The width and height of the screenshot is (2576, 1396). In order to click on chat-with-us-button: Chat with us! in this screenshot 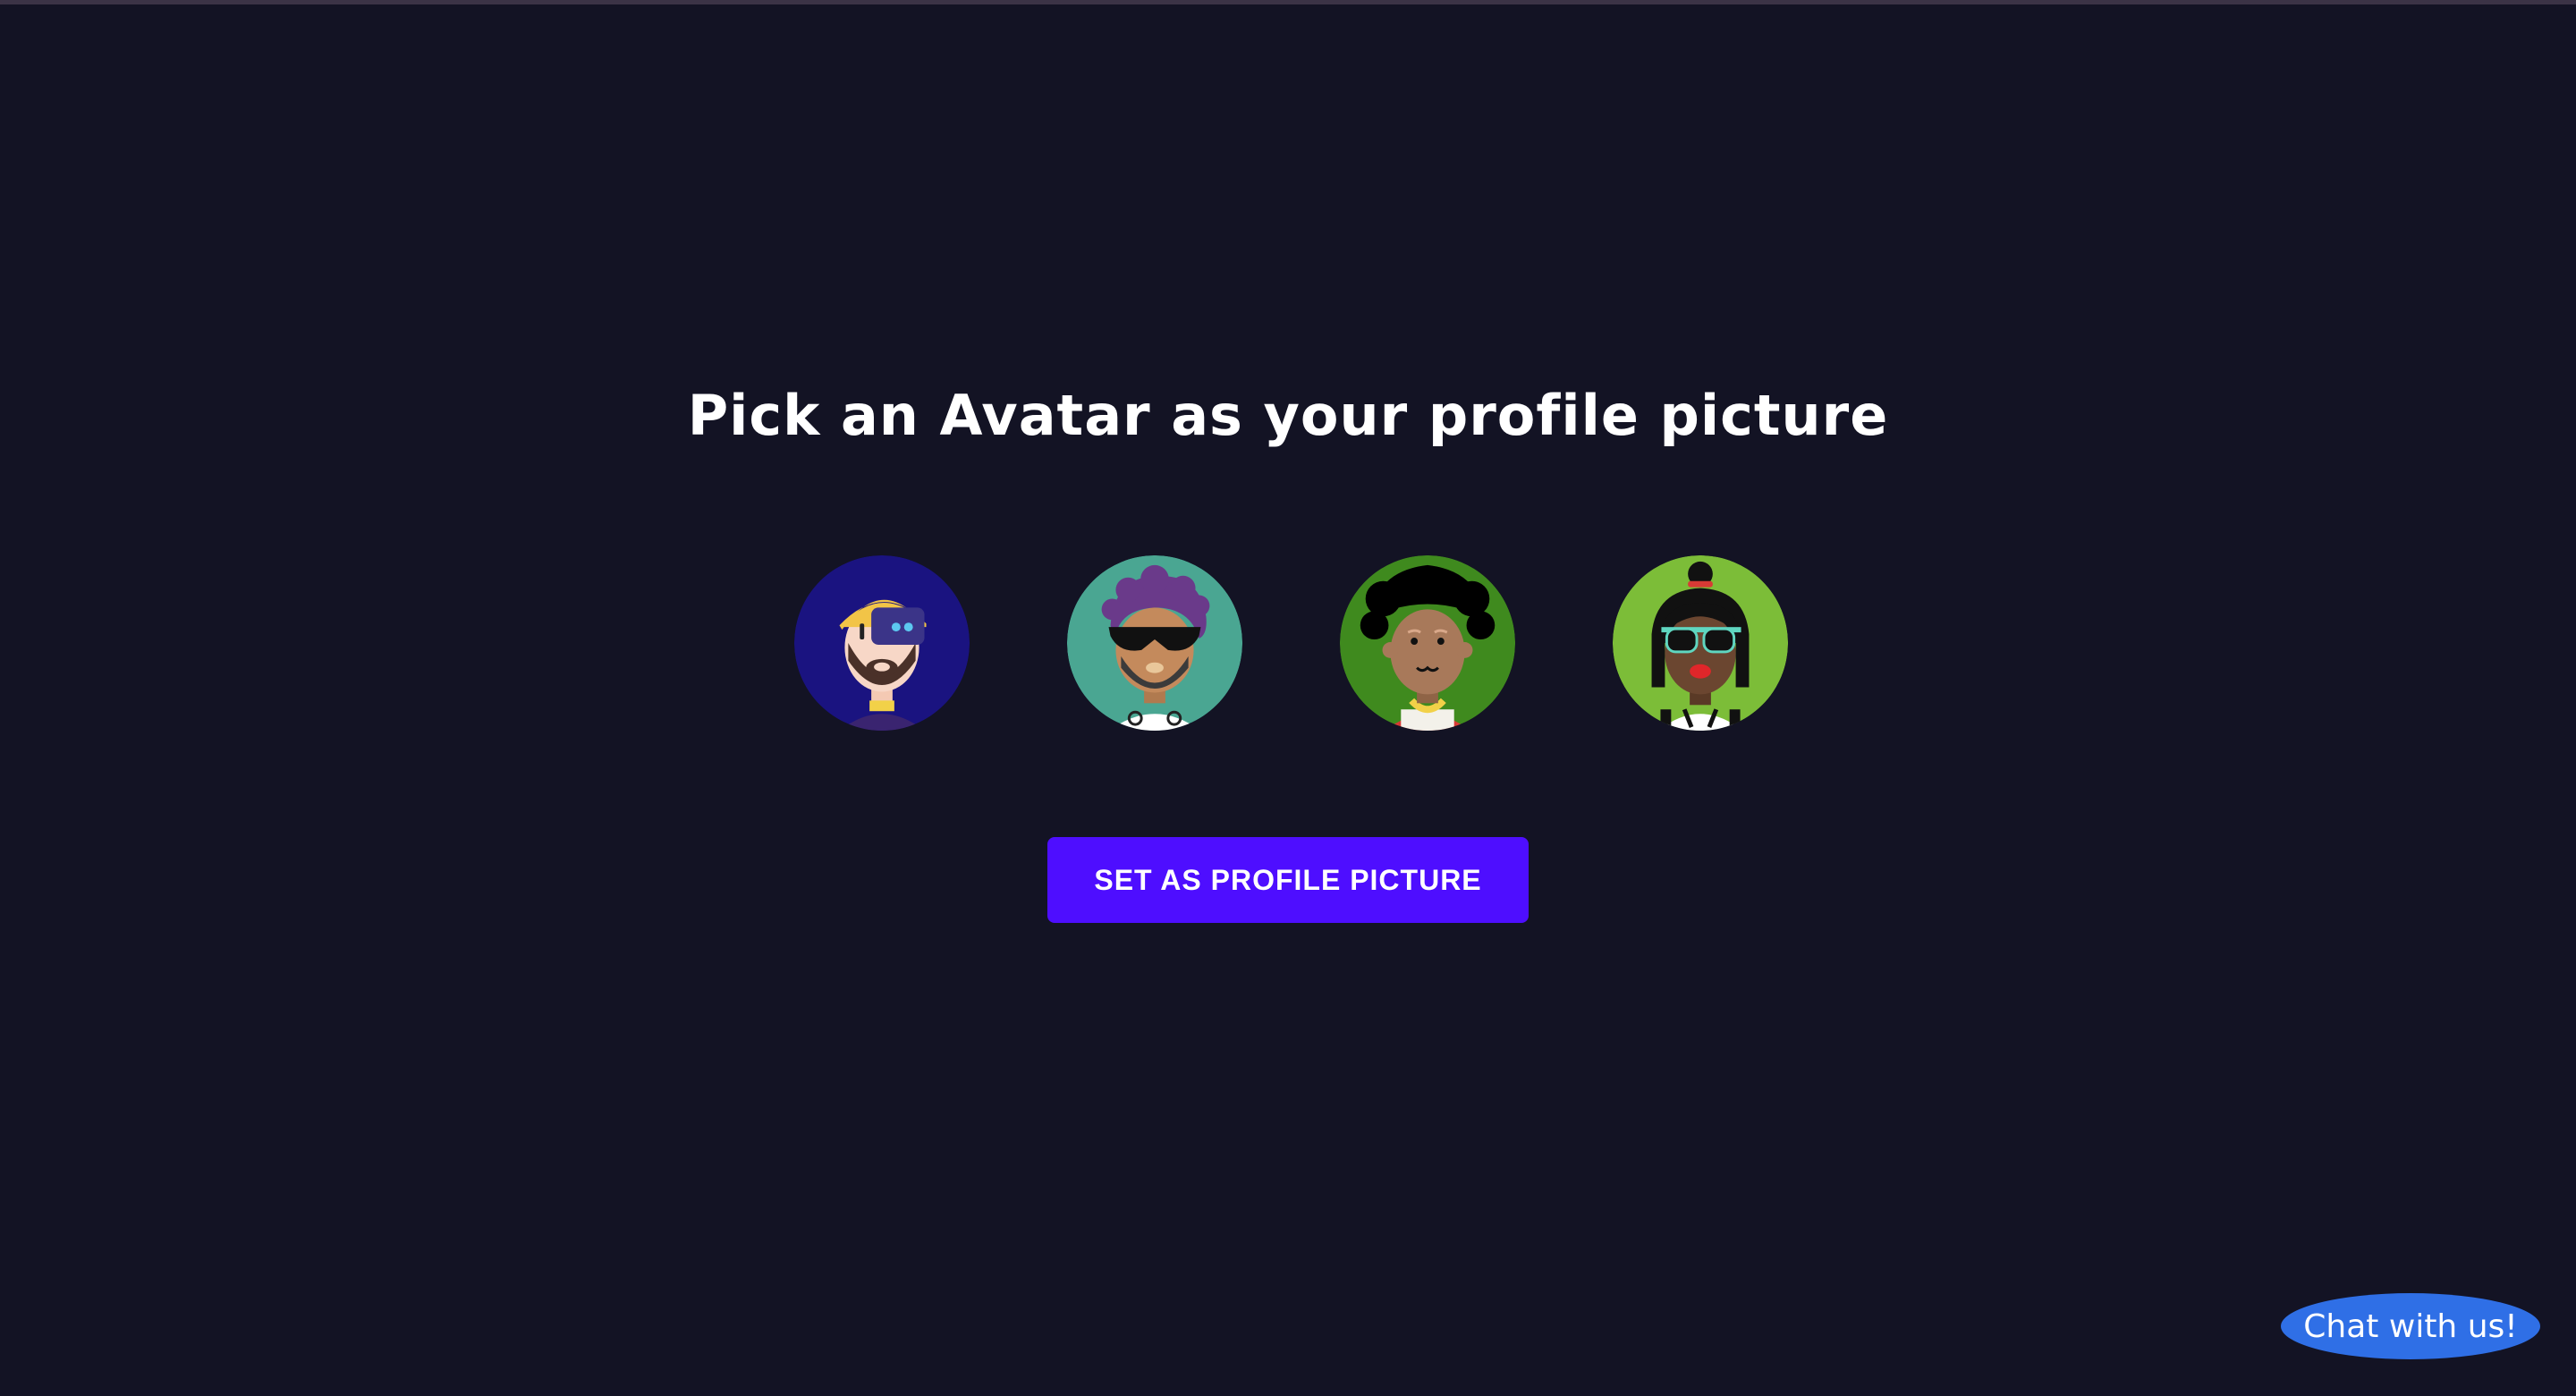, I will do `click(2410, 1326)`.